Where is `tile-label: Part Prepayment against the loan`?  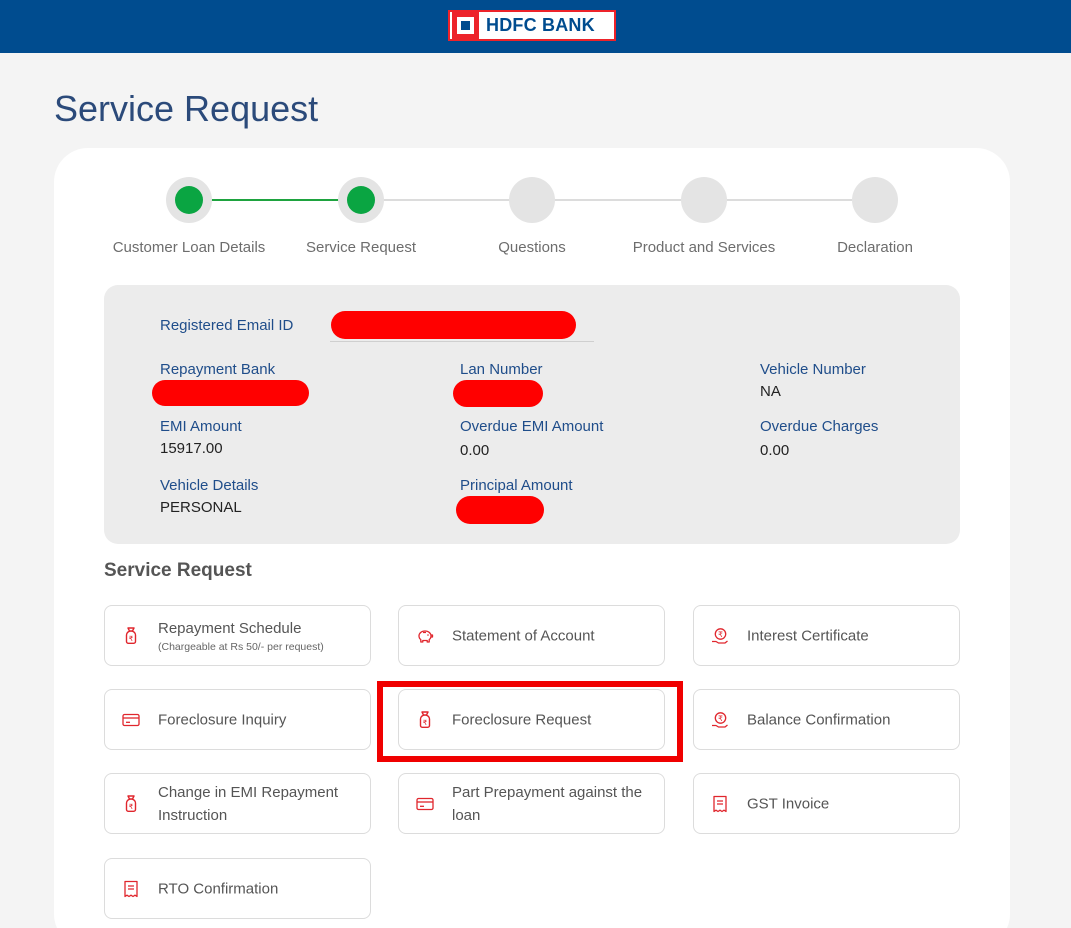
tile-label: Part Prepayment against the loan is located at coordinates (547, 803).